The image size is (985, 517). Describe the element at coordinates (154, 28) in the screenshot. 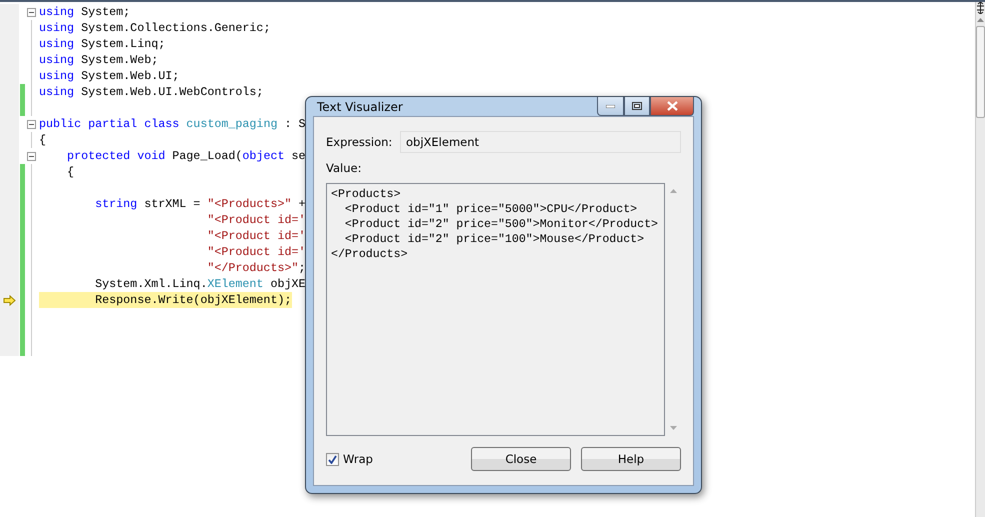

I see `code-line: using System.Collections.Generic;` at that location.